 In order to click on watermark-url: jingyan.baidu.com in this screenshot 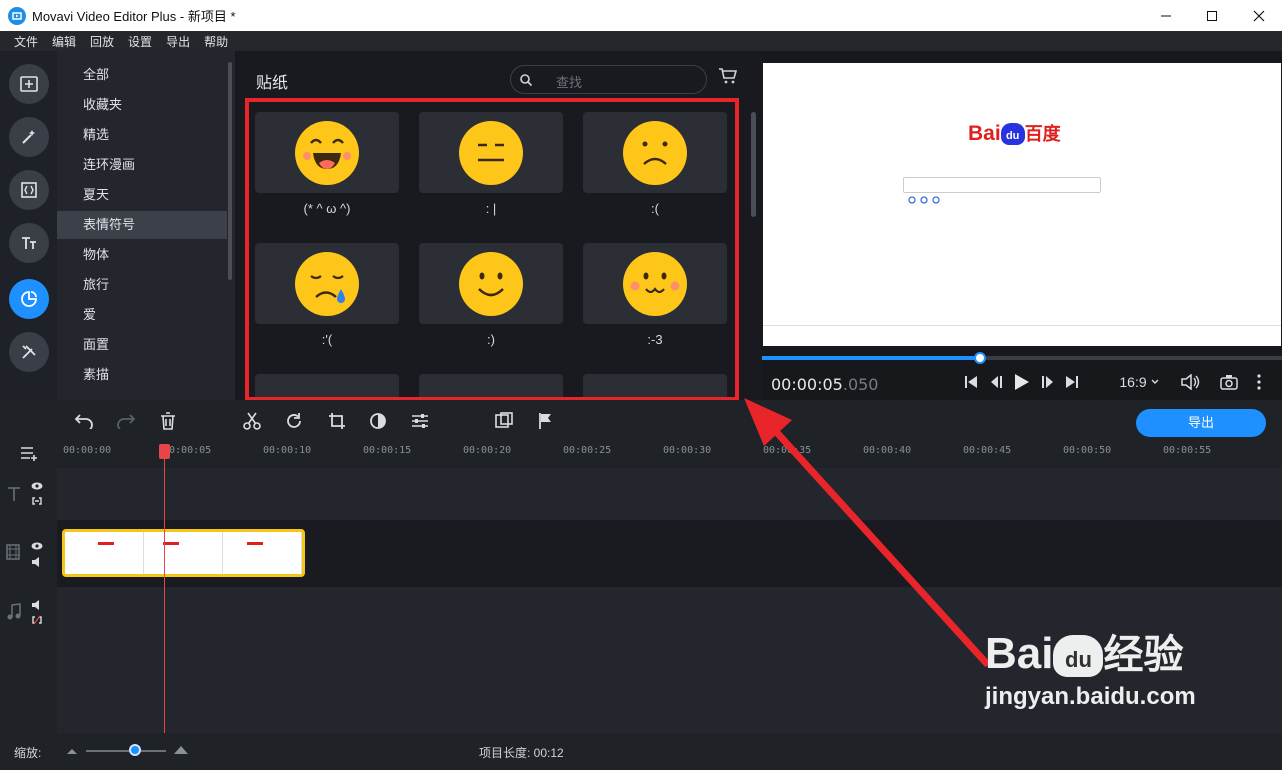, I will do `click(1090, 696)`.